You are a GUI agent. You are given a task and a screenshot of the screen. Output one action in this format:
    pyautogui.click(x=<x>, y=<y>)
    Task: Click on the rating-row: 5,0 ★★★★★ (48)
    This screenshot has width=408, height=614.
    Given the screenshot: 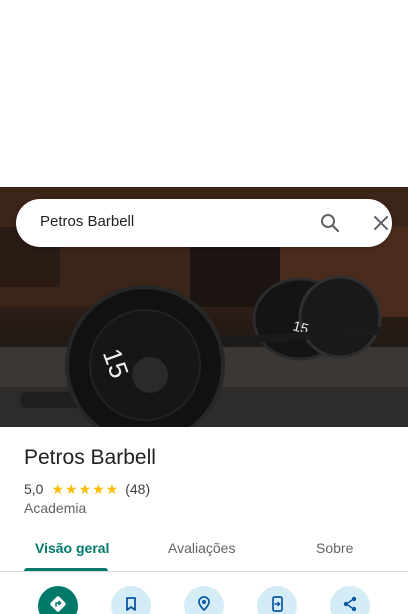 What is the action you would take?
    pyautogui.click(x=87, y=489)
    